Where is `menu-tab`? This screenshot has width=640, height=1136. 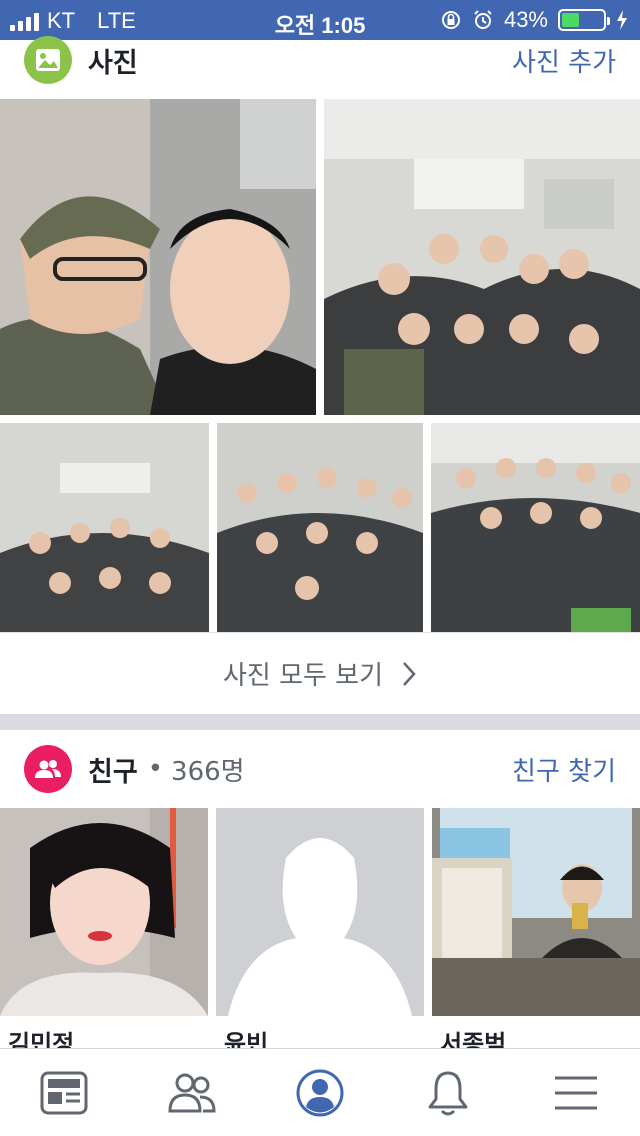 menu-tab is located at coordinates (576, 1092).